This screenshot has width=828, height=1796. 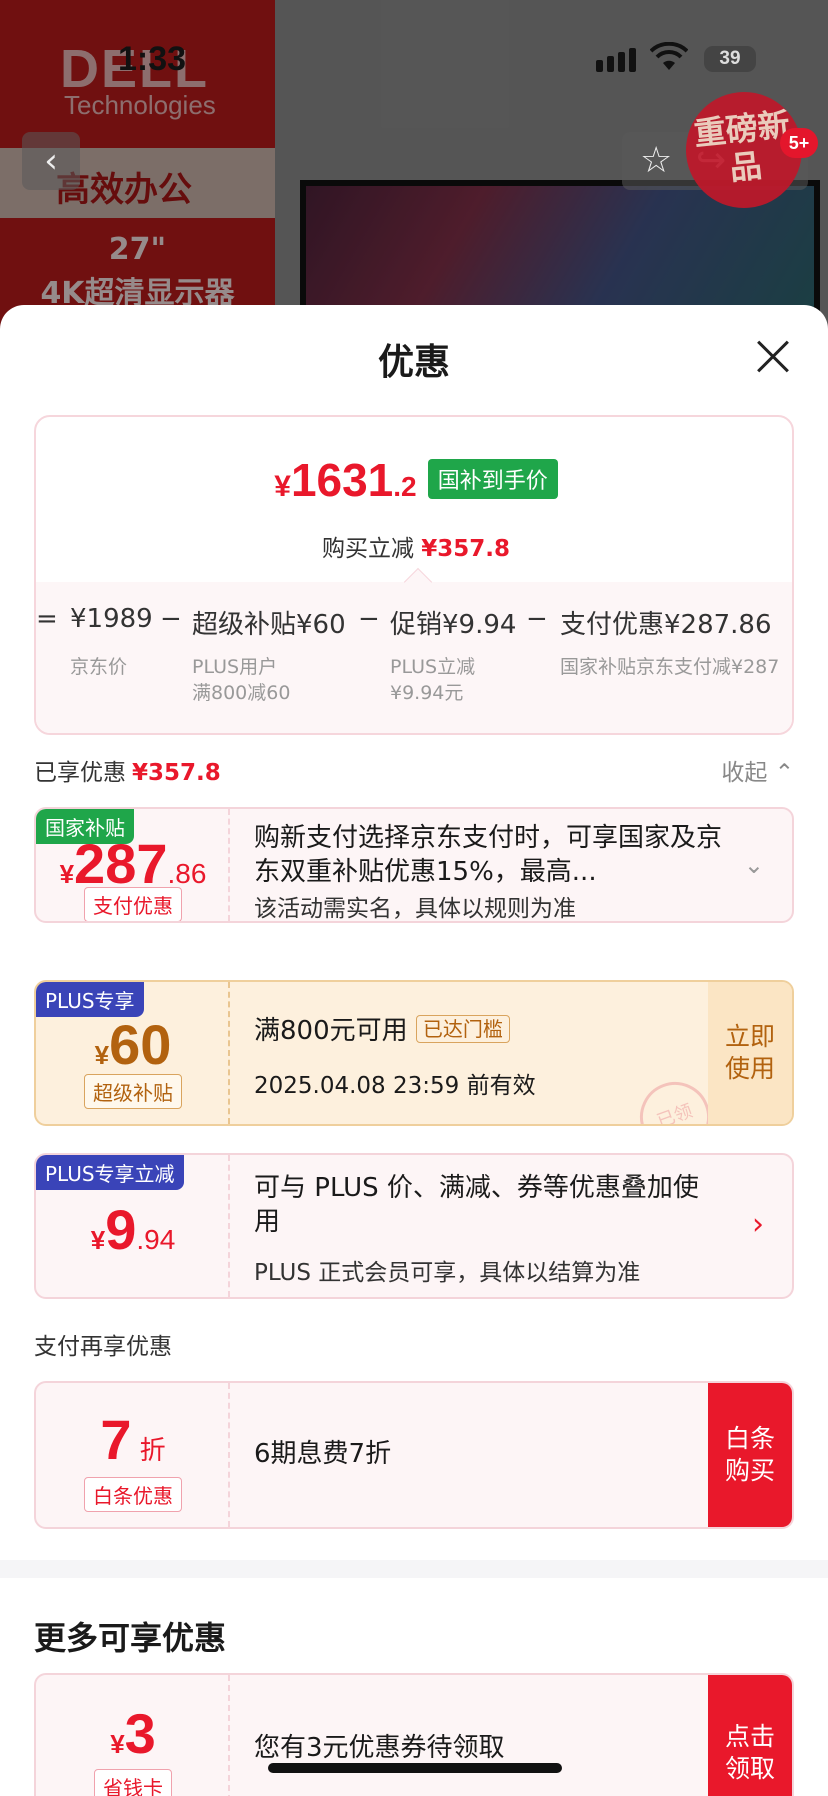 What do you see at coordinates (447, 1273) in the screenshot?
I see `offer-note: PLUS 正式会员可享，具体以结算为准` at bounding box center [447, 1273].